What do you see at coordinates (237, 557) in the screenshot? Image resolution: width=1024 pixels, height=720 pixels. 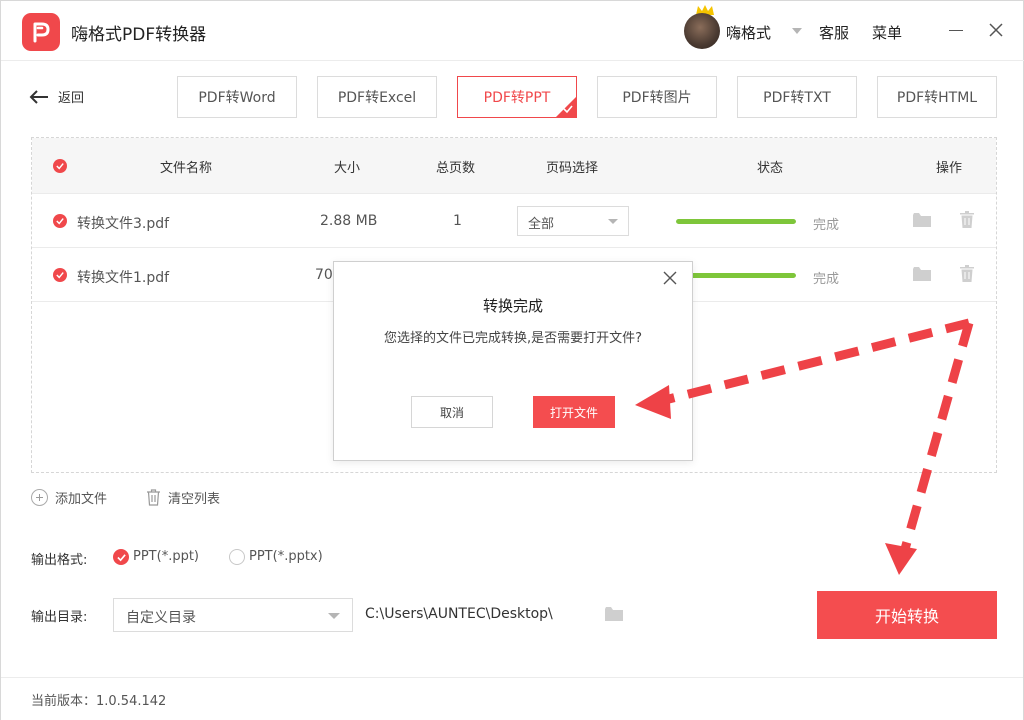 I see `radio-pptx` at bounding box center [237, 557].